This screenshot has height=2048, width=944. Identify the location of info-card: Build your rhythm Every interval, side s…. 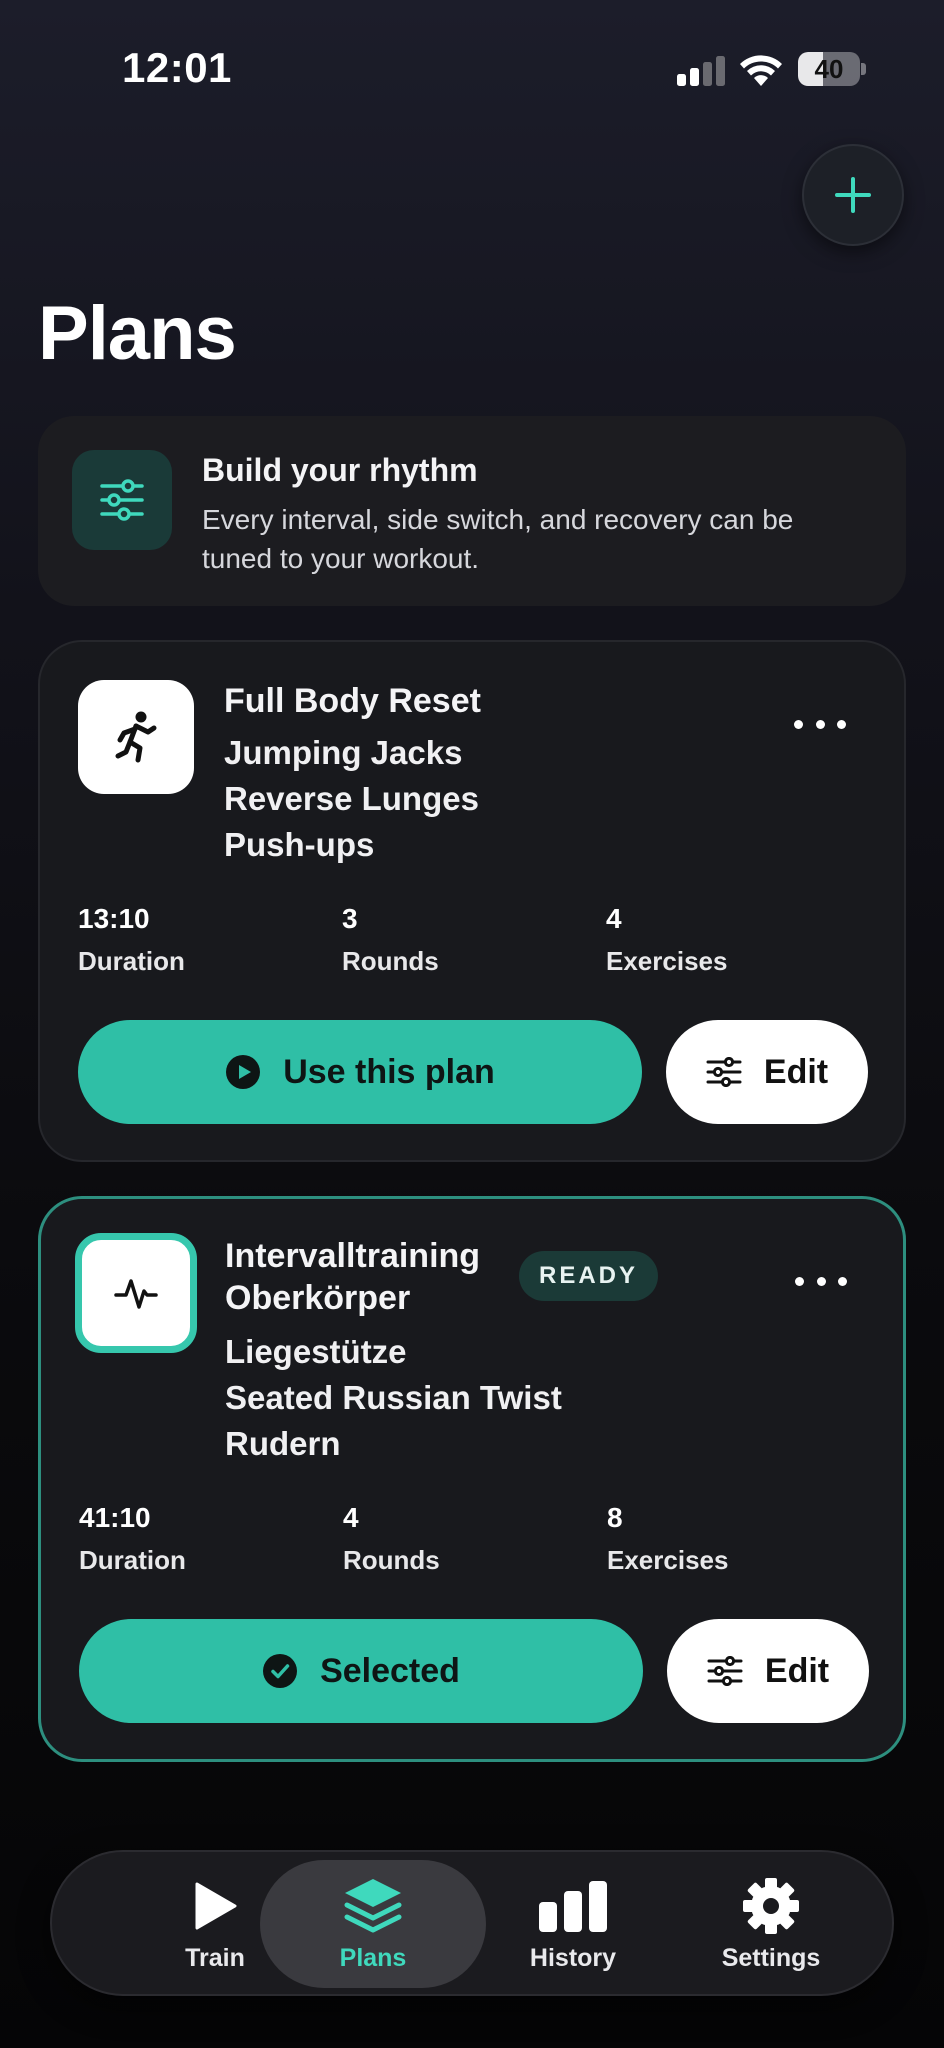
(472, 511).